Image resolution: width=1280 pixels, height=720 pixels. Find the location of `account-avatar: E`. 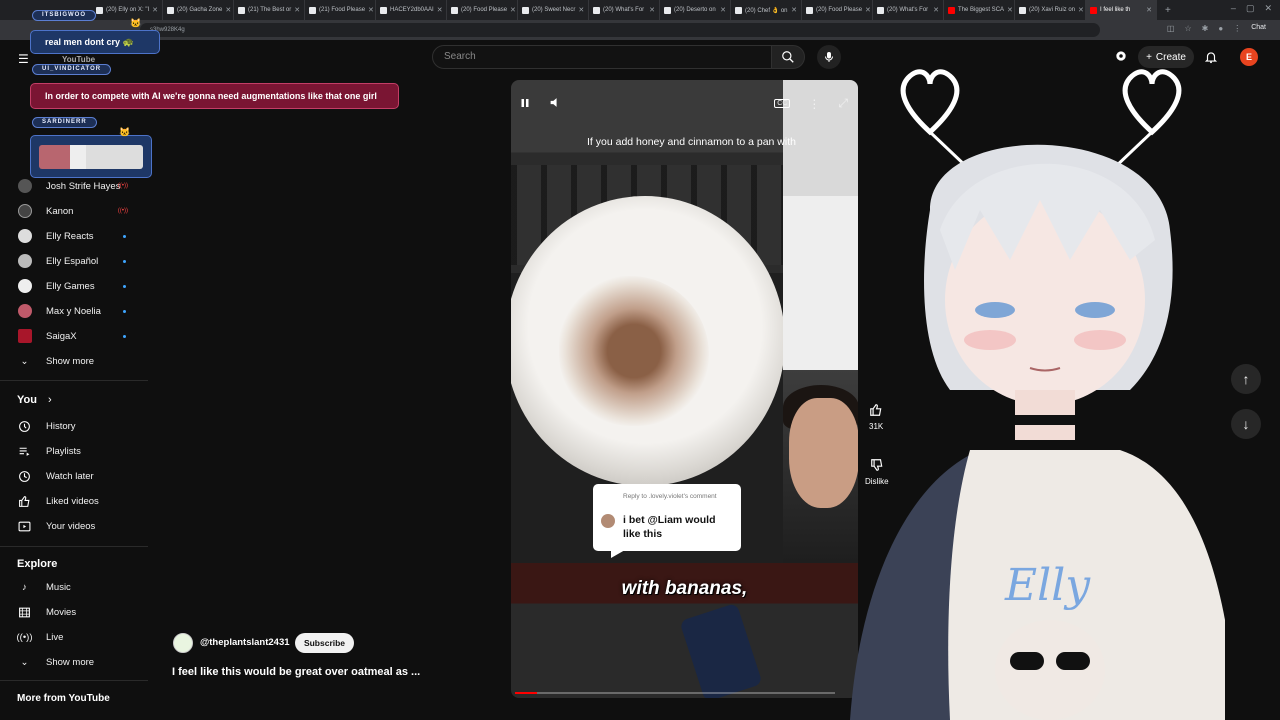

account-avatar: E is located at coordinates (1249, 57).